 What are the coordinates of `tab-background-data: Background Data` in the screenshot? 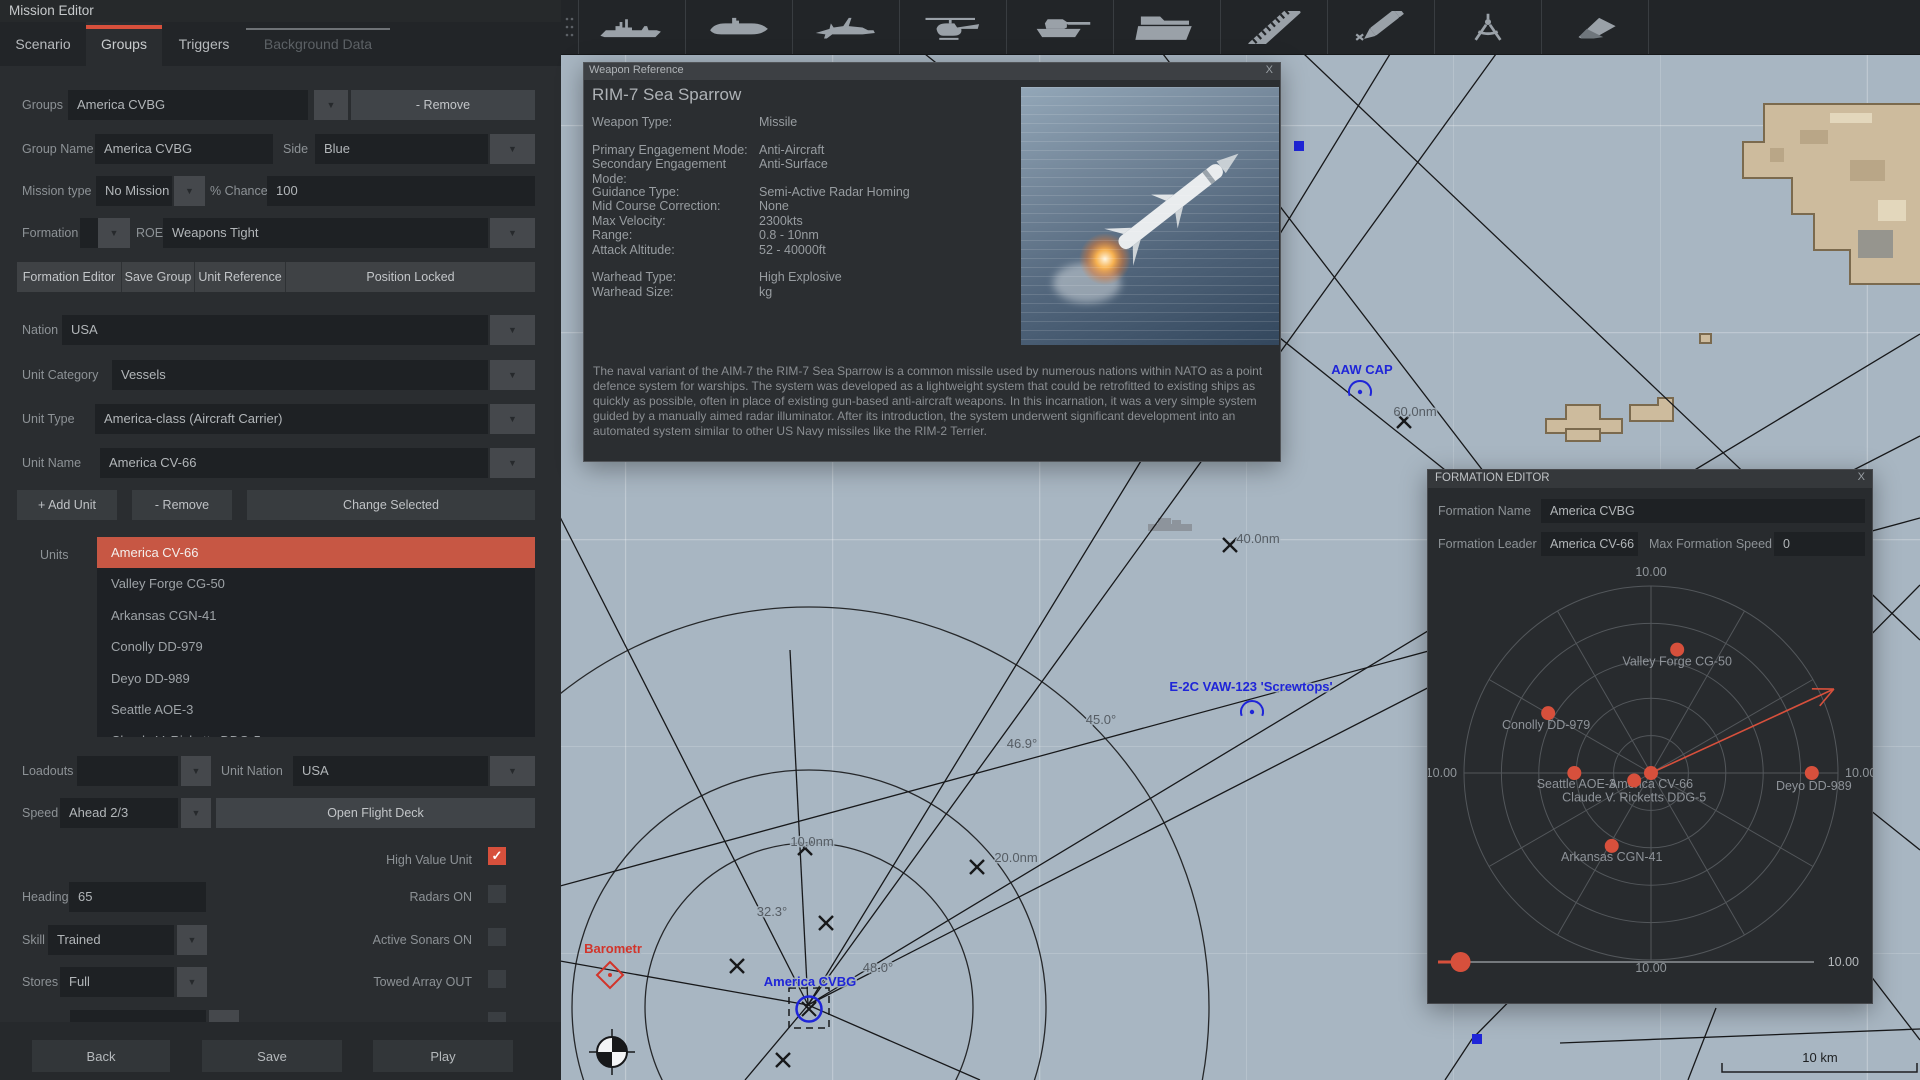 It's located at (318, 44).